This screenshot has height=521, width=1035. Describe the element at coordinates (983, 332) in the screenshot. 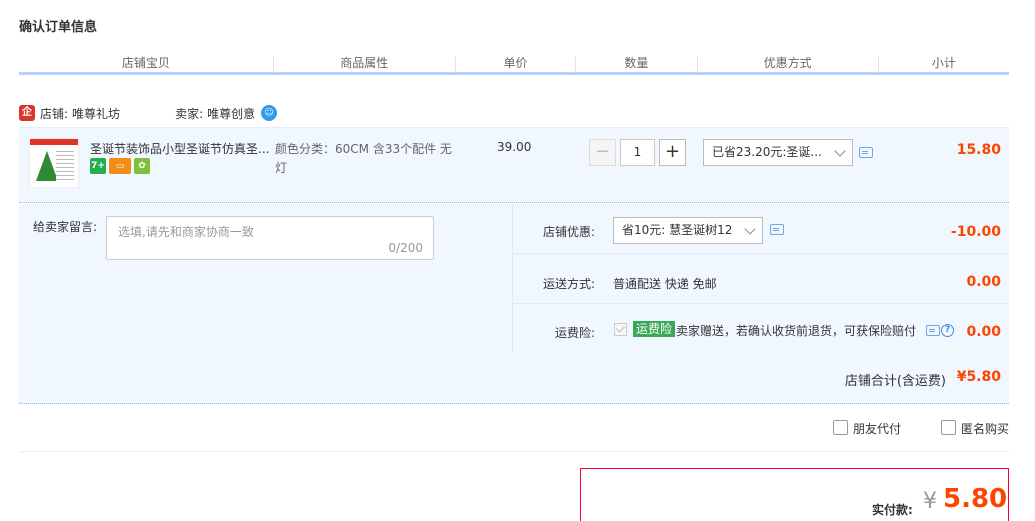

I see `shipping-insurance-fee: 0.00` at that location.